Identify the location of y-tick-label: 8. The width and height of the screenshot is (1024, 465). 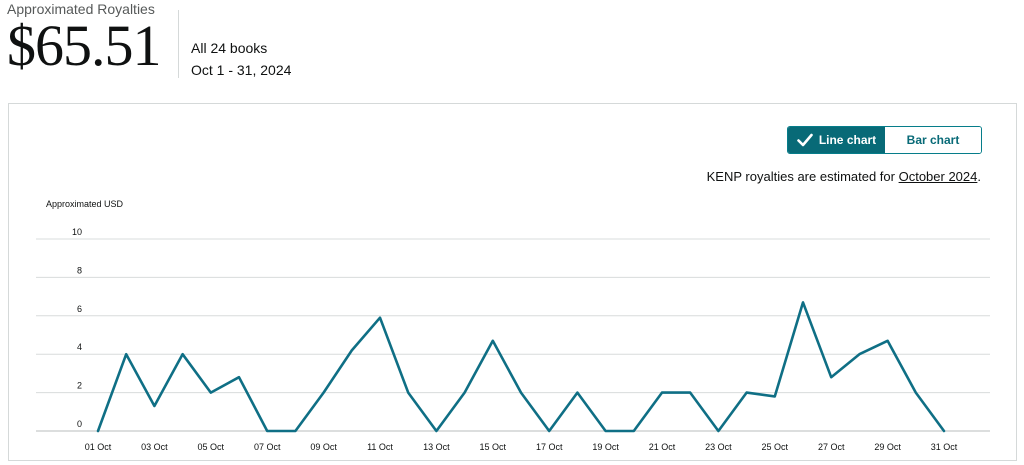
(79, 270).